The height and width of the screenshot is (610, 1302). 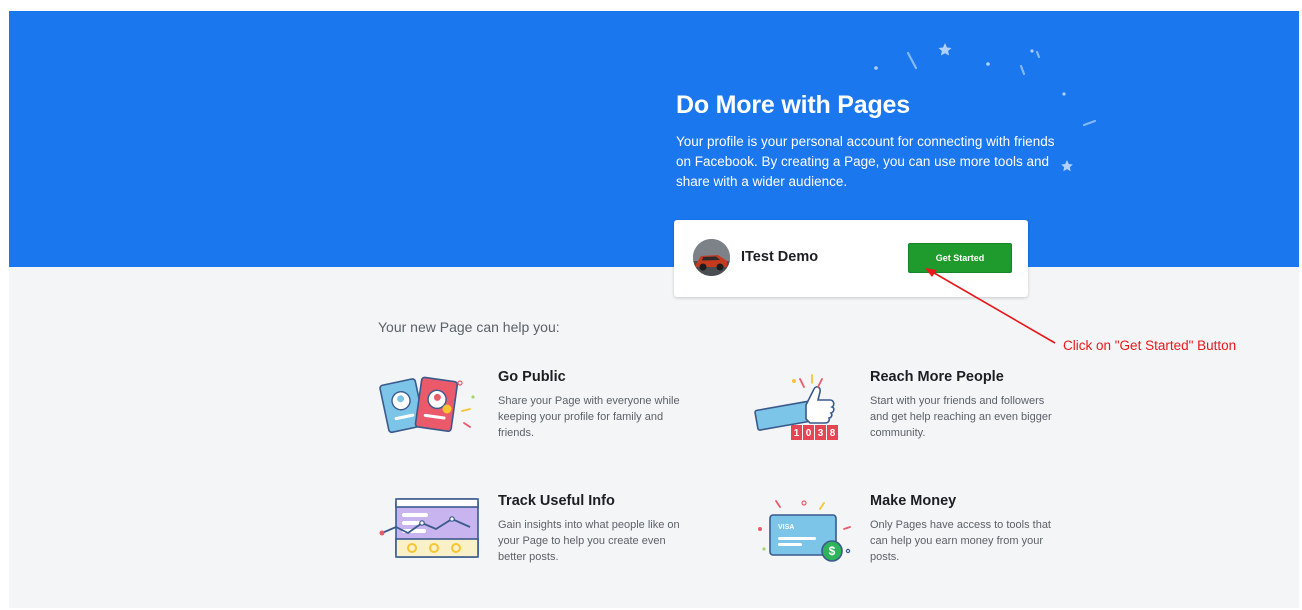 I want to click on credit-card-dollar-illustration: VISA $, so click(x=804, y=531).